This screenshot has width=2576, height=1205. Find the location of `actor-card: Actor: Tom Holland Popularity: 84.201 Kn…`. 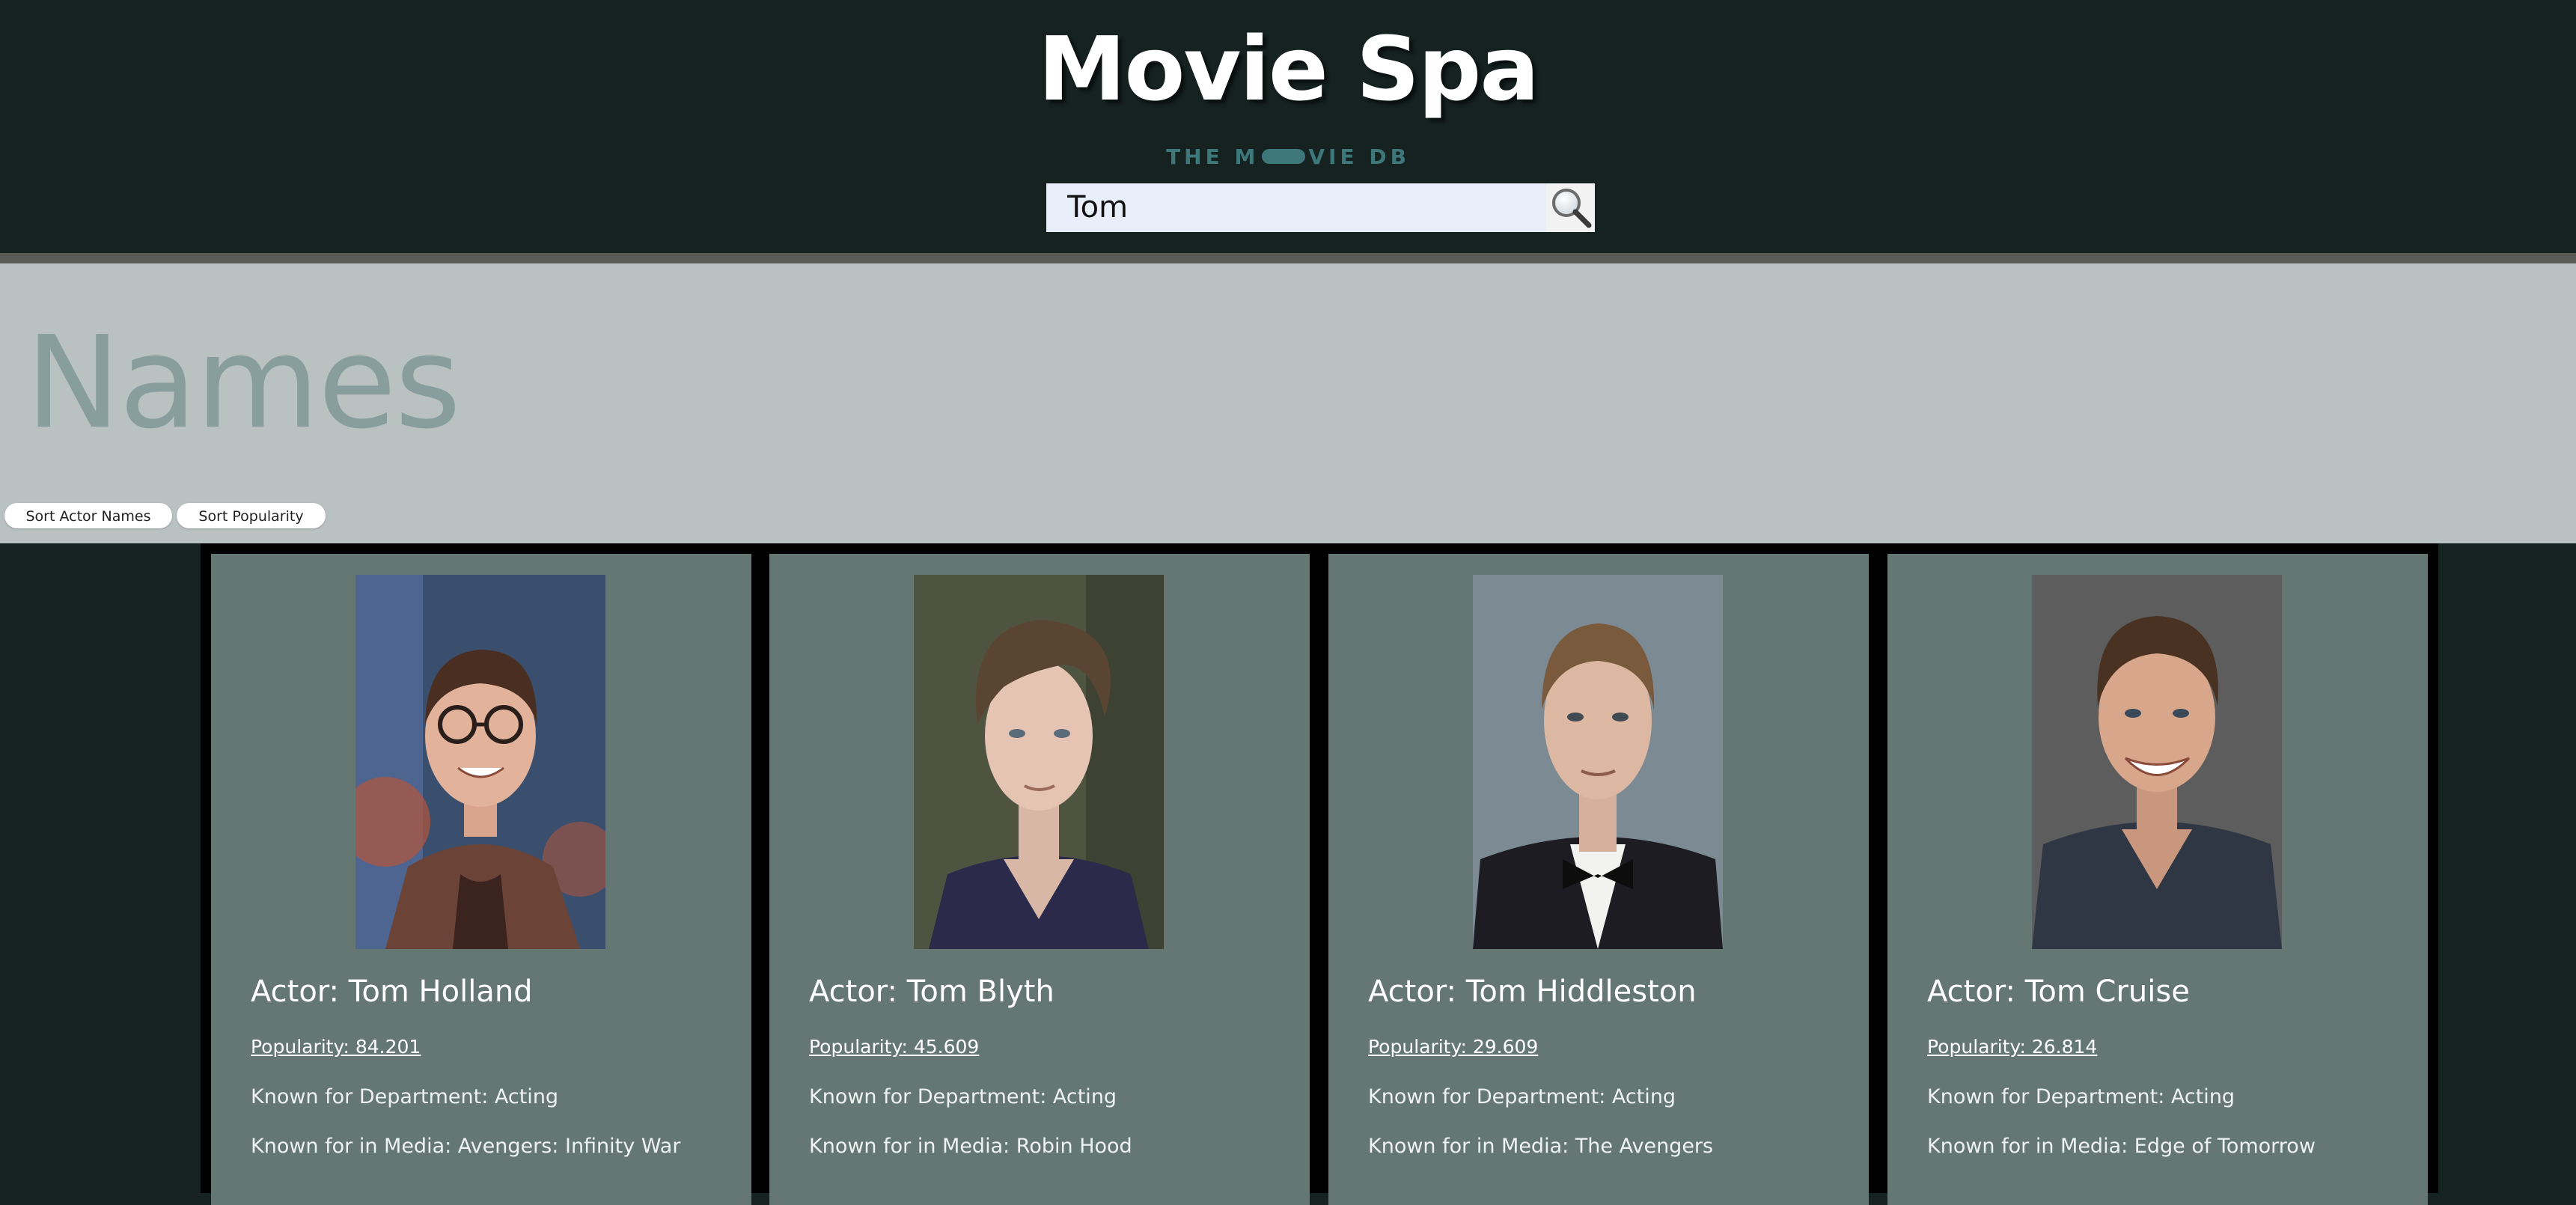

actor-card: Actor: Tom Holland Popularity: 84.201 Kn… is located at coordinates (481, 879).